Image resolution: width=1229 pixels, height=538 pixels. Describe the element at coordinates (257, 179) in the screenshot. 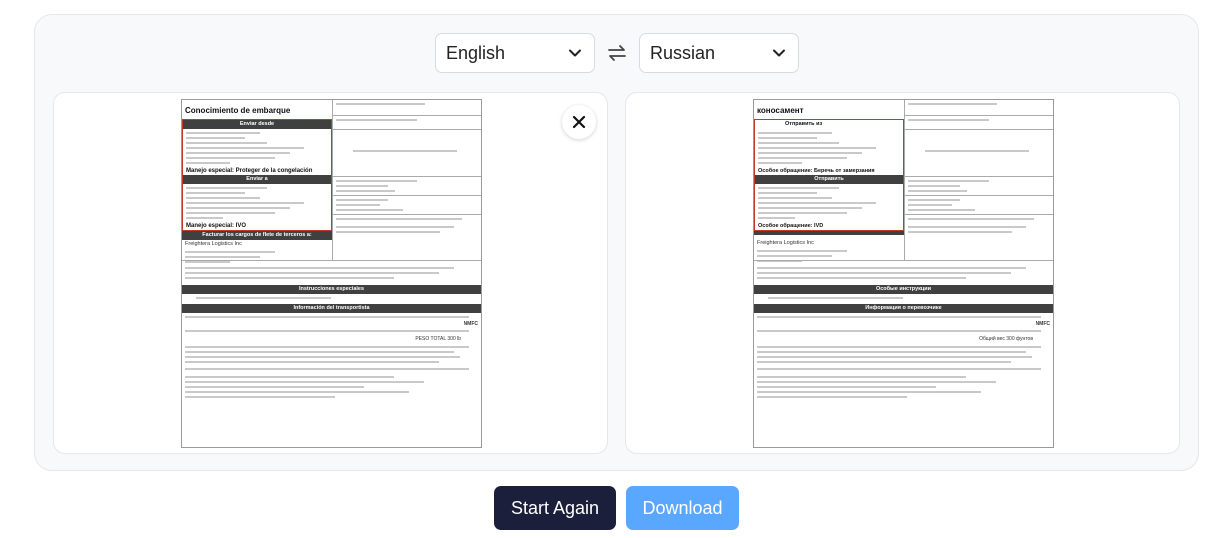

I see `ship-to-header: Enviar a` at that location.